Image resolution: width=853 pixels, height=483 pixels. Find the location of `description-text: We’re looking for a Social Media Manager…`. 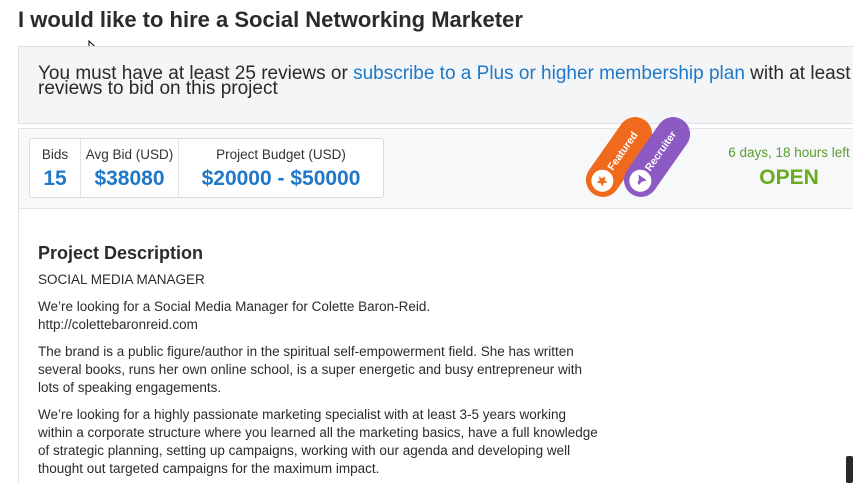

description-text: We’re looking for a Social Media Manager… is located at coordinates (234, 306).